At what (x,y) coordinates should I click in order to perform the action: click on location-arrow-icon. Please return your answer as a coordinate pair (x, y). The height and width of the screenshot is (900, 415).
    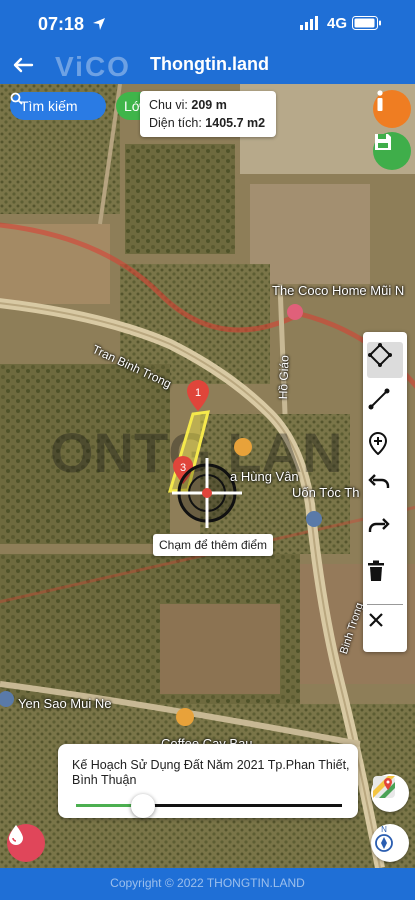
    Looking at the image, I should click on (99, 24).